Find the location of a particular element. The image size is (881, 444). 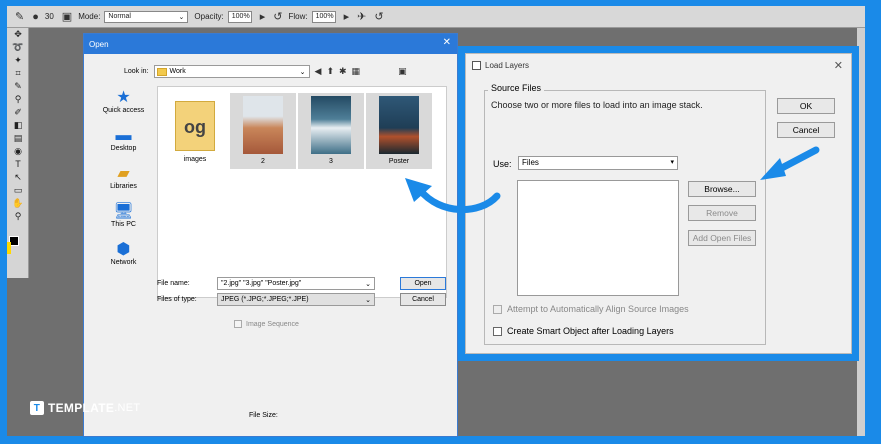

view-menu-icon: ▦ is located at coordinates (356, 71).